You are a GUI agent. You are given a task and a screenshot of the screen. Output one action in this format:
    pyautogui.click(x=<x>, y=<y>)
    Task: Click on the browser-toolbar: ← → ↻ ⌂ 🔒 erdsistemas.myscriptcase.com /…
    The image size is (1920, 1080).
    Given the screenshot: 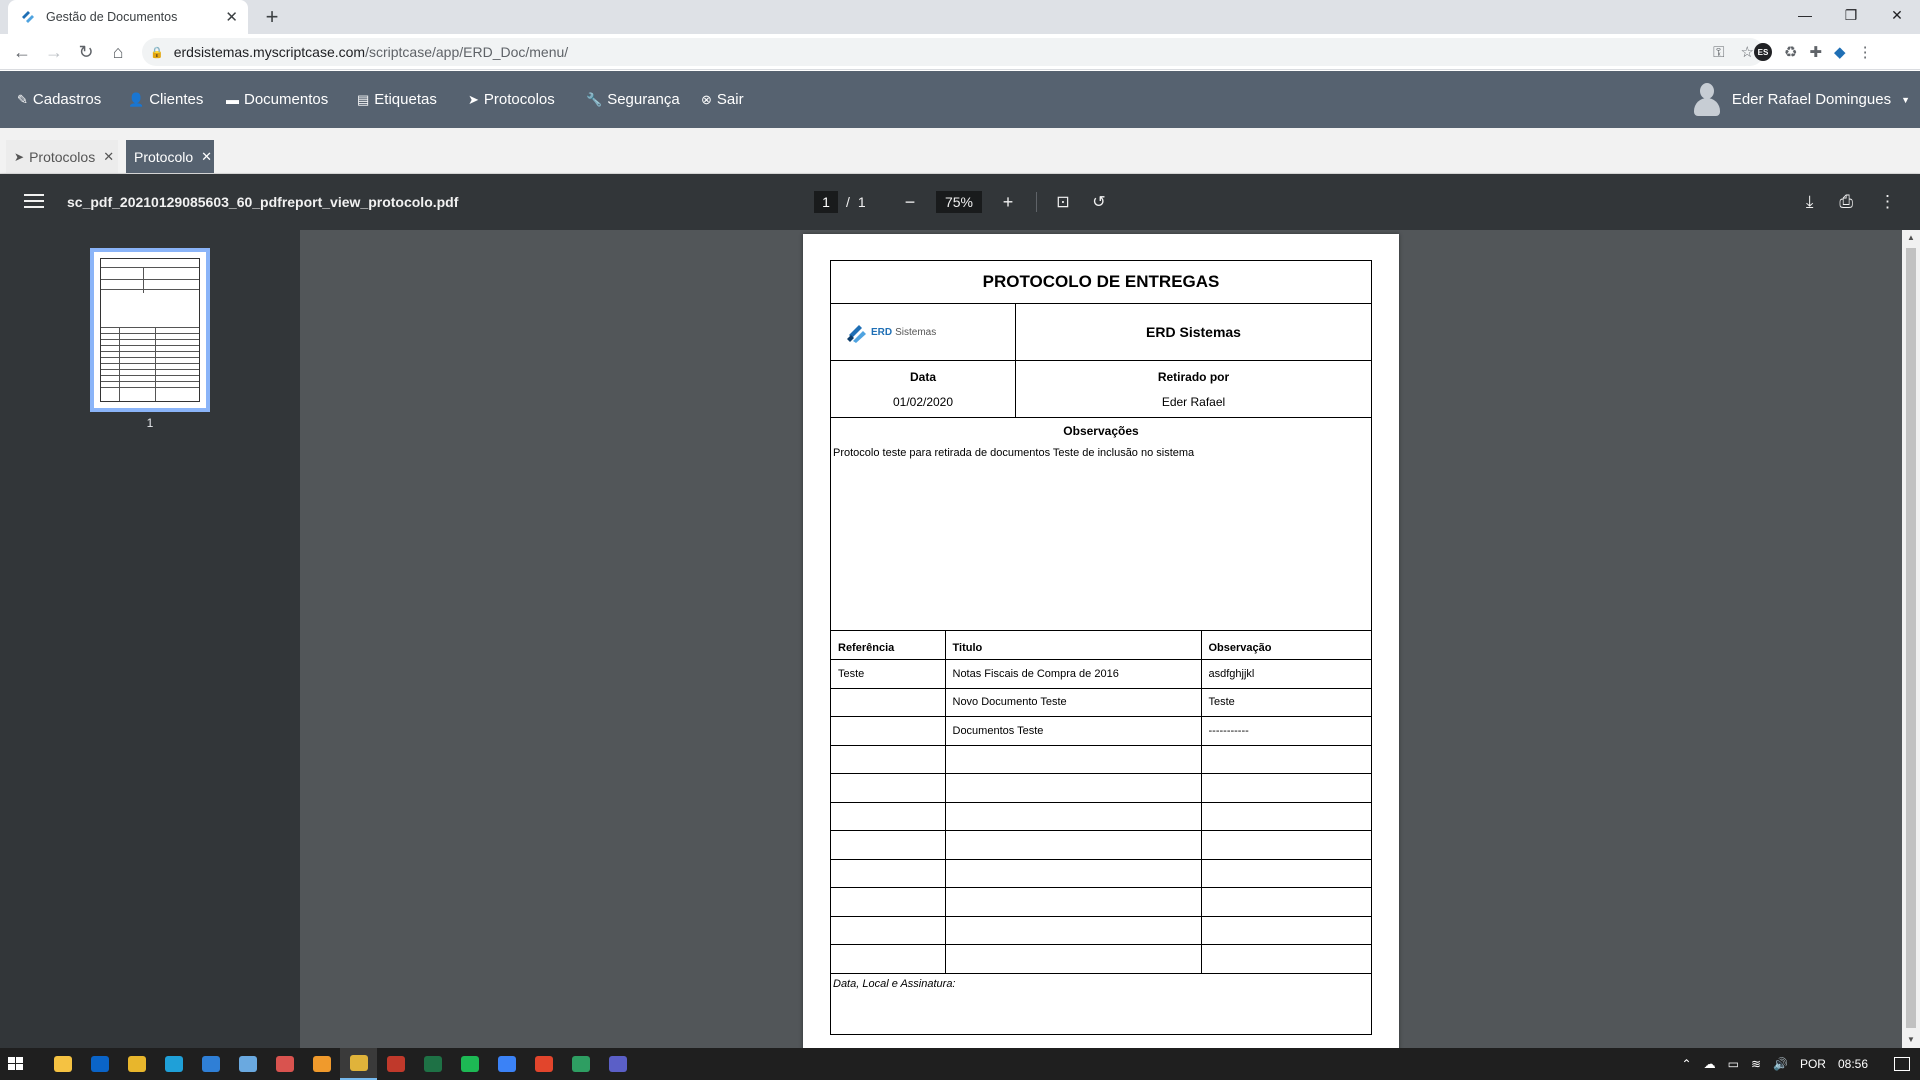 What is the action you would take?
    pyautogui.click(x=960, y=52)
    